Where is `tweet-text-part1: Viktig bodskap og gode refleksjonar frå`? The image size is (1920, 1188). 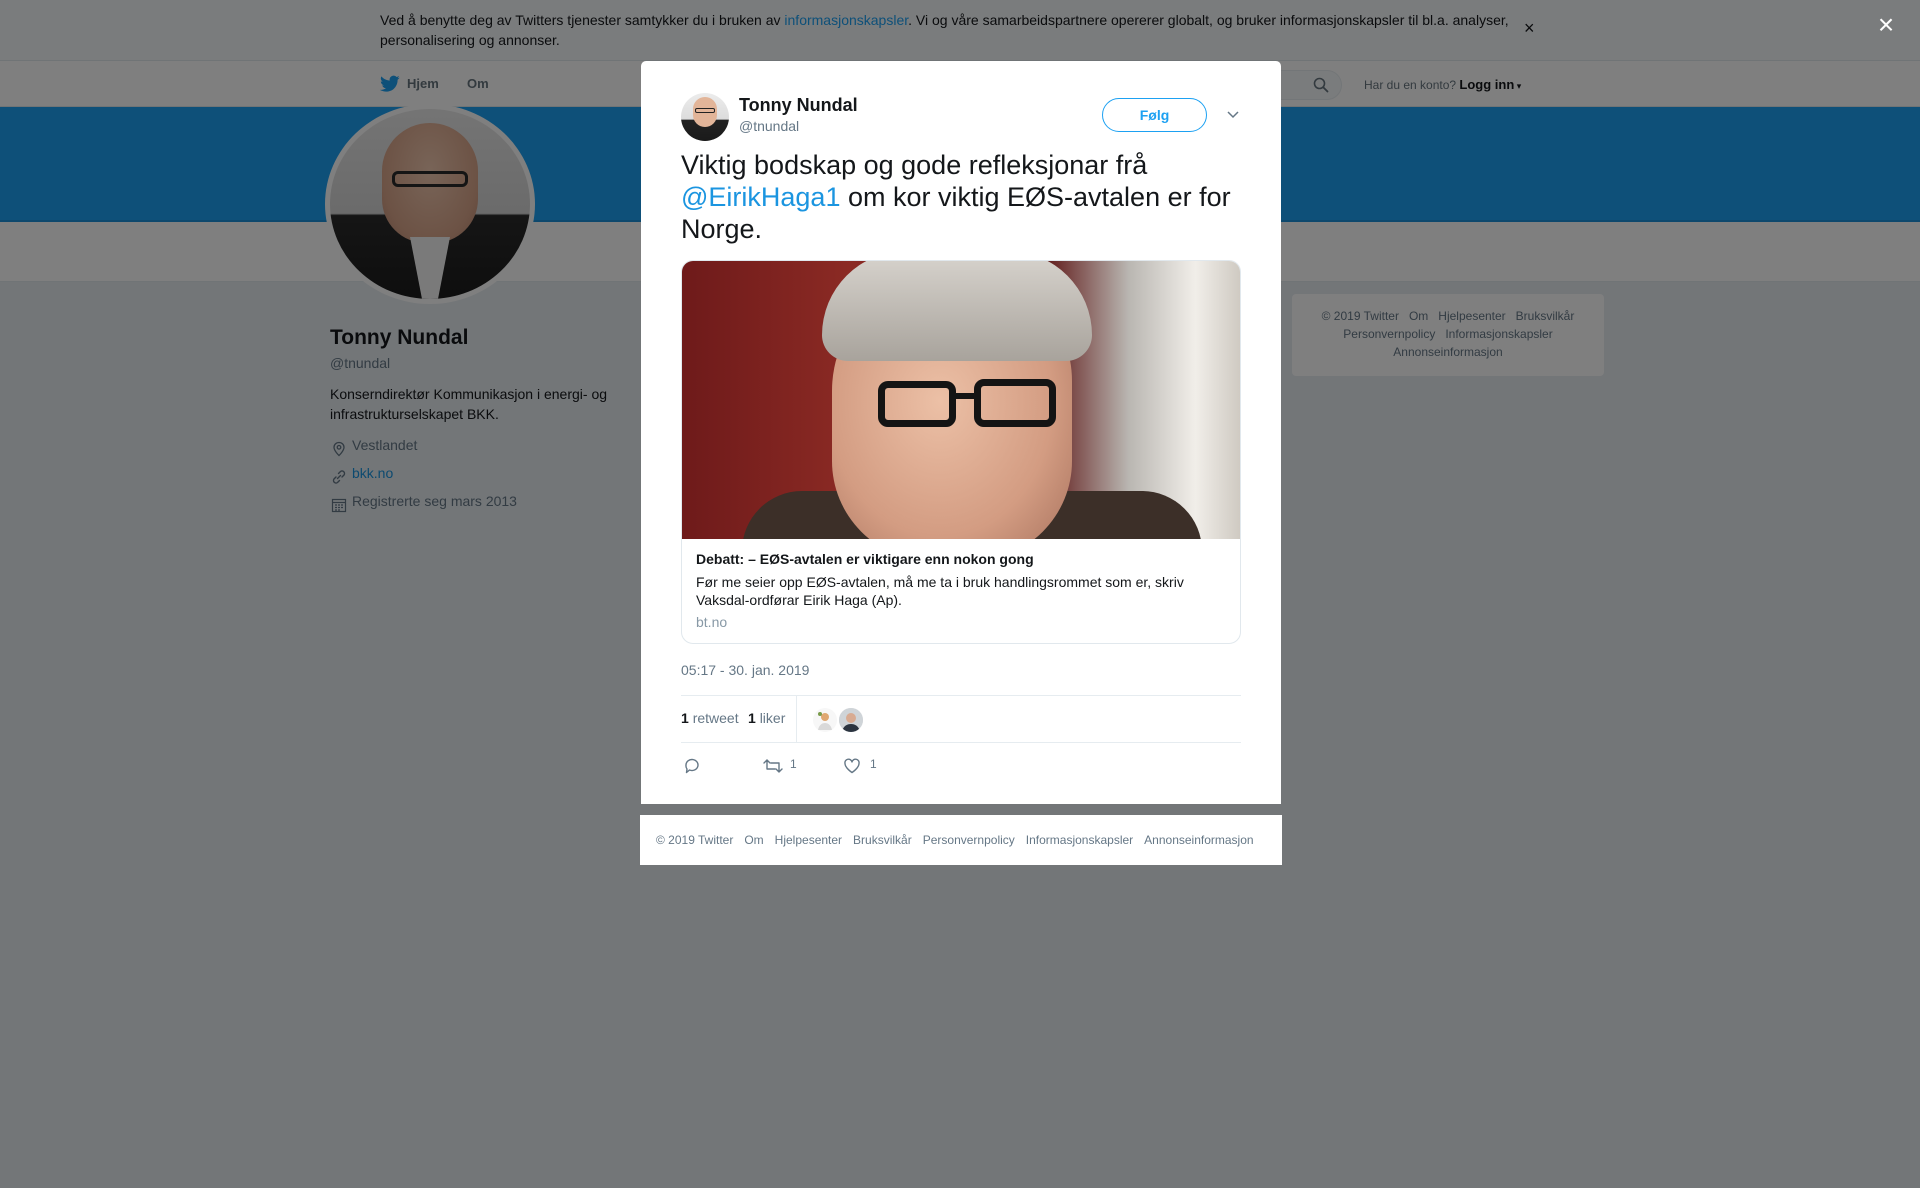
tweet-text-part1: Viktig bodskap og gode refleksjonar frå is located at coordinates (914, 165).